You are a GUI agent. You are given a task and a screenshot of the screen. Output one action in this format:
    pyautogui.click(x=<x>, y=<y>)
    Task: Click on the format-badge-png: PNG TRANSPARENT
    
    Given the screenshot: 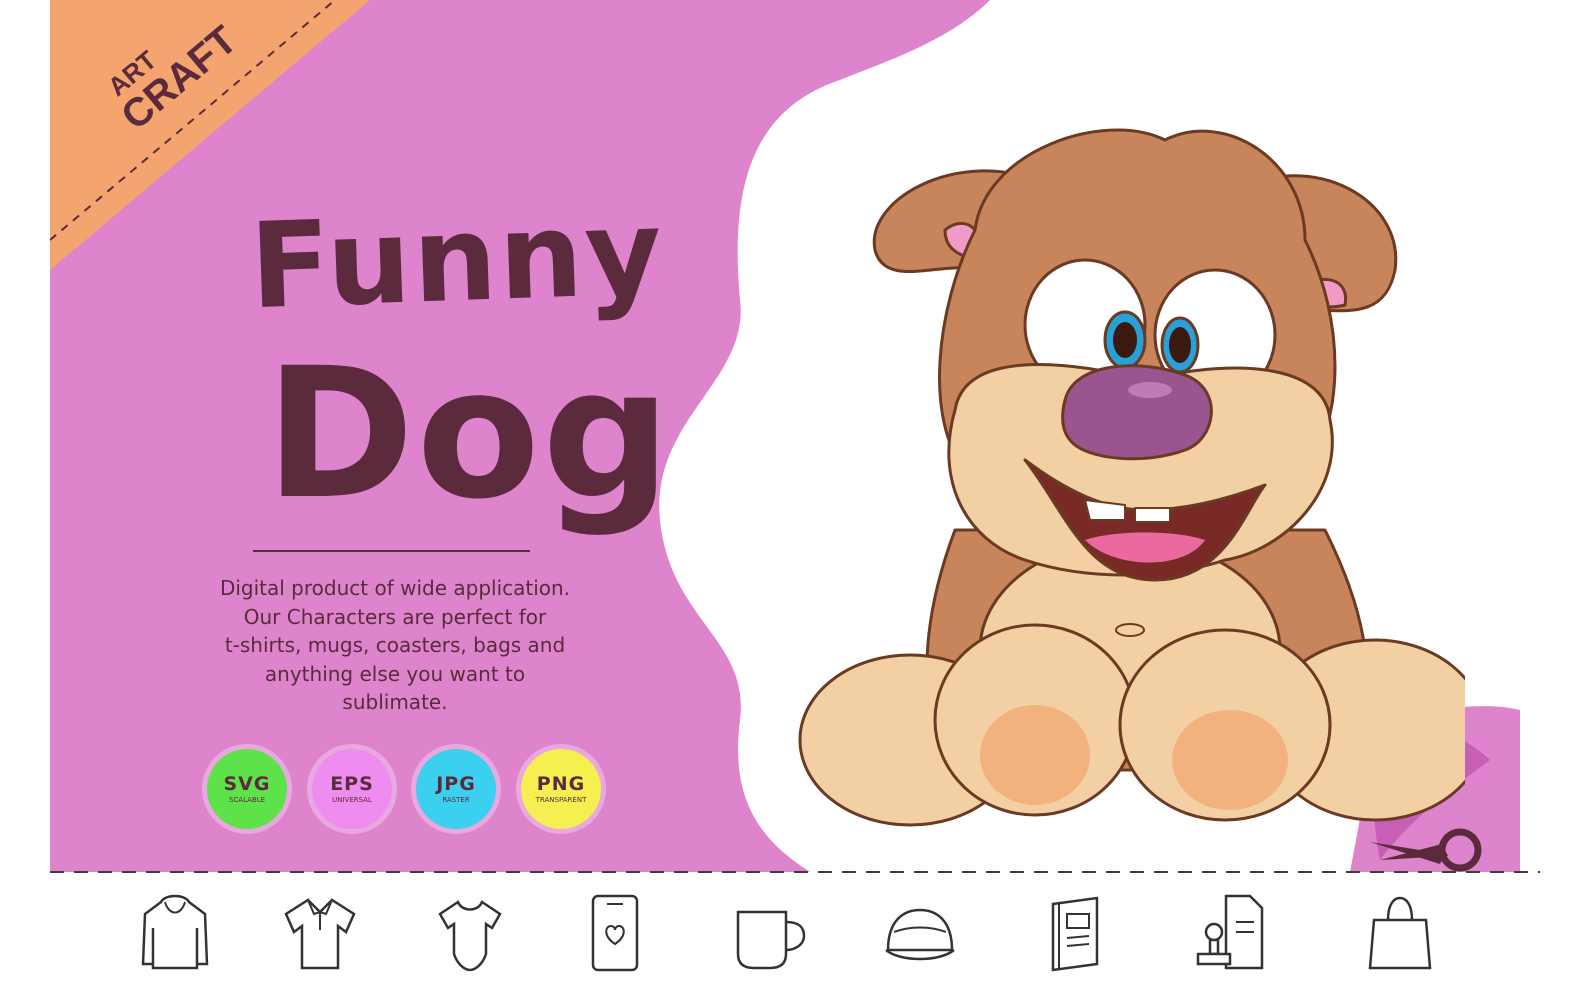 What is the action you would take?
    pyautogui.click(x=561, y=789)
    